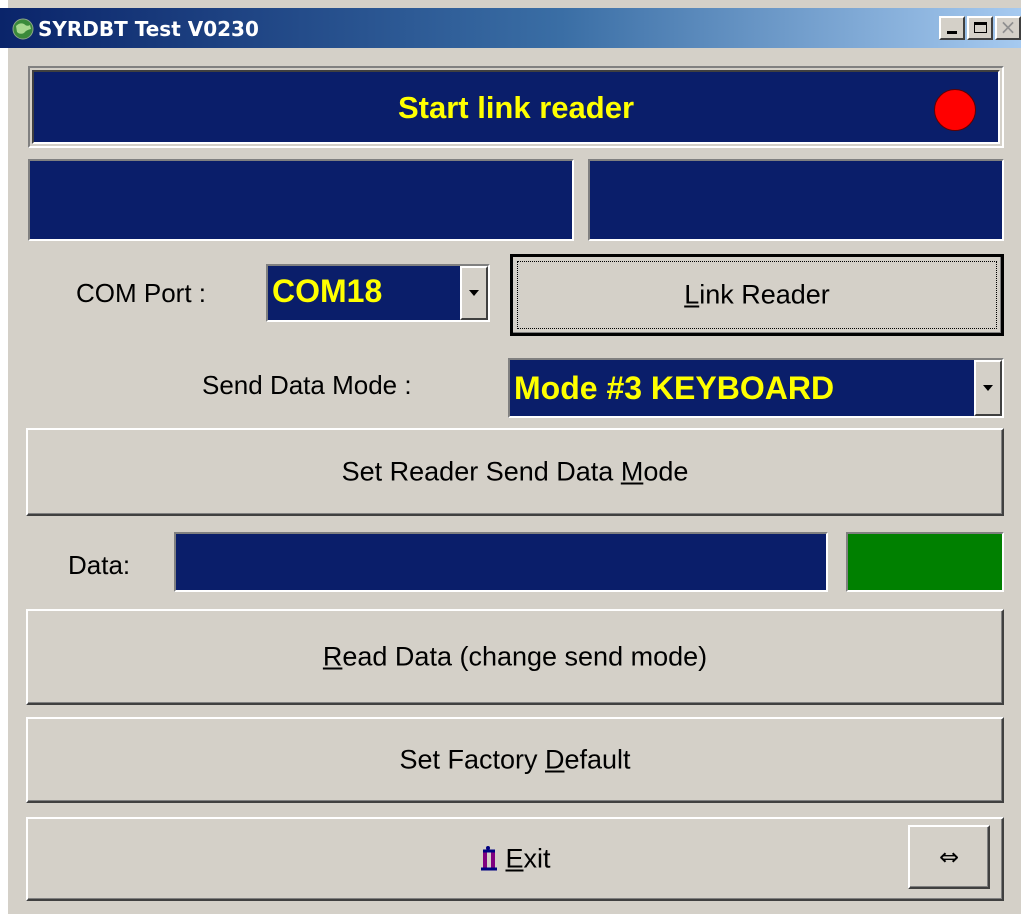 Image resolution: width=1021 pixels, height=914 pixels. I want to click on factory-mnemonic: D, so click(554, 759).